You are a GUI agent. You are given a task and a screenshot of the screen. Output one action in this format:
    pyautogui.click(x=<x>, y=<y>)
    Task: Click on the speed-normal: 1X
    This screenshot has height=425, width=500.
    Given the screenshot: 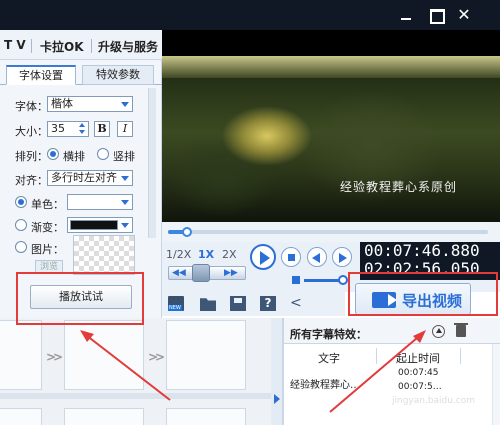 What is the action you would take?
    pyautogui.click(x=206, y=254)
    